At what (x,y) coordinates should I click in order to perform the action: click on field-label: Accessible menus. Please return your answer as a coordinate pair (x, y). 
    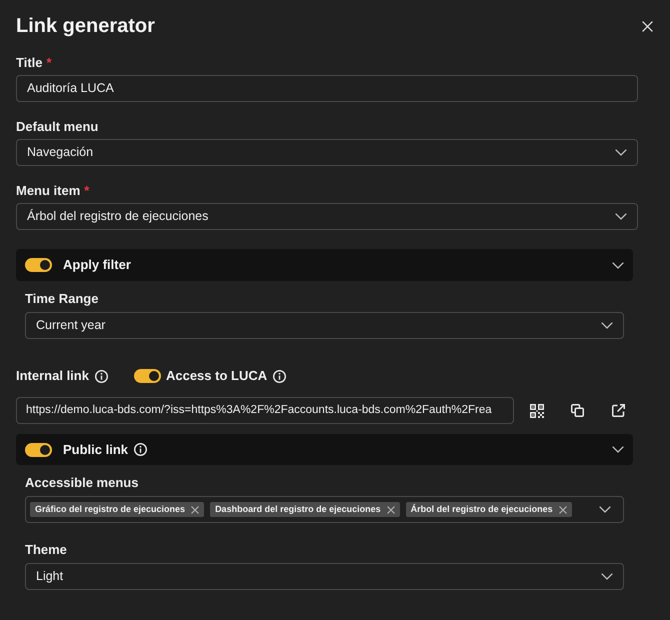
    Looking at the image, I should click on (81, 483).